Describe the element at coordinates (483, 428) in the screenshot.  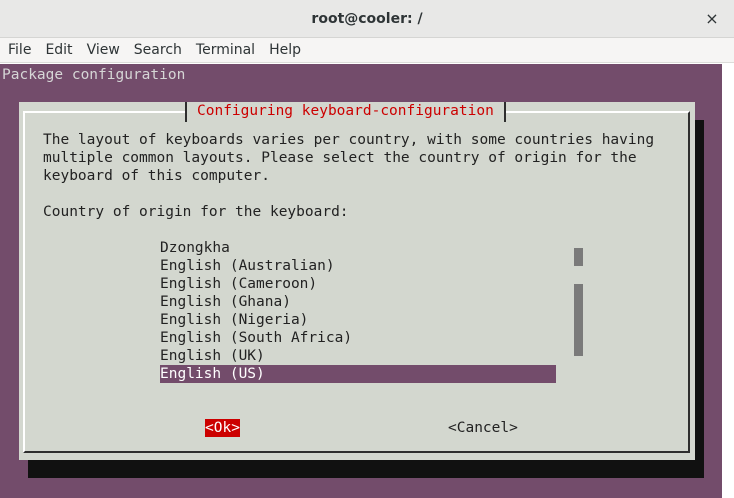
I see `cancel-button: <Cancel>` at that location.